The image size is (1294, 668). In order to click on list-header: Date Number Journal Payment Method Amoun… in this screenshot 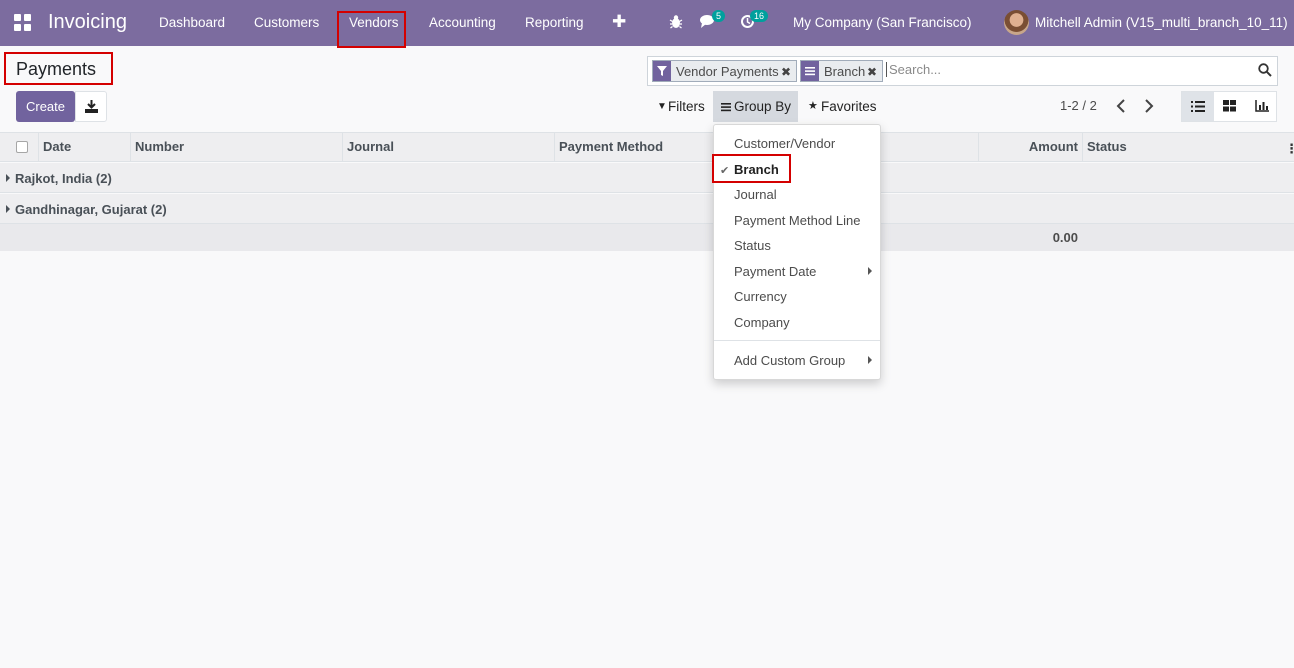, I will do `click(647, 147)`.